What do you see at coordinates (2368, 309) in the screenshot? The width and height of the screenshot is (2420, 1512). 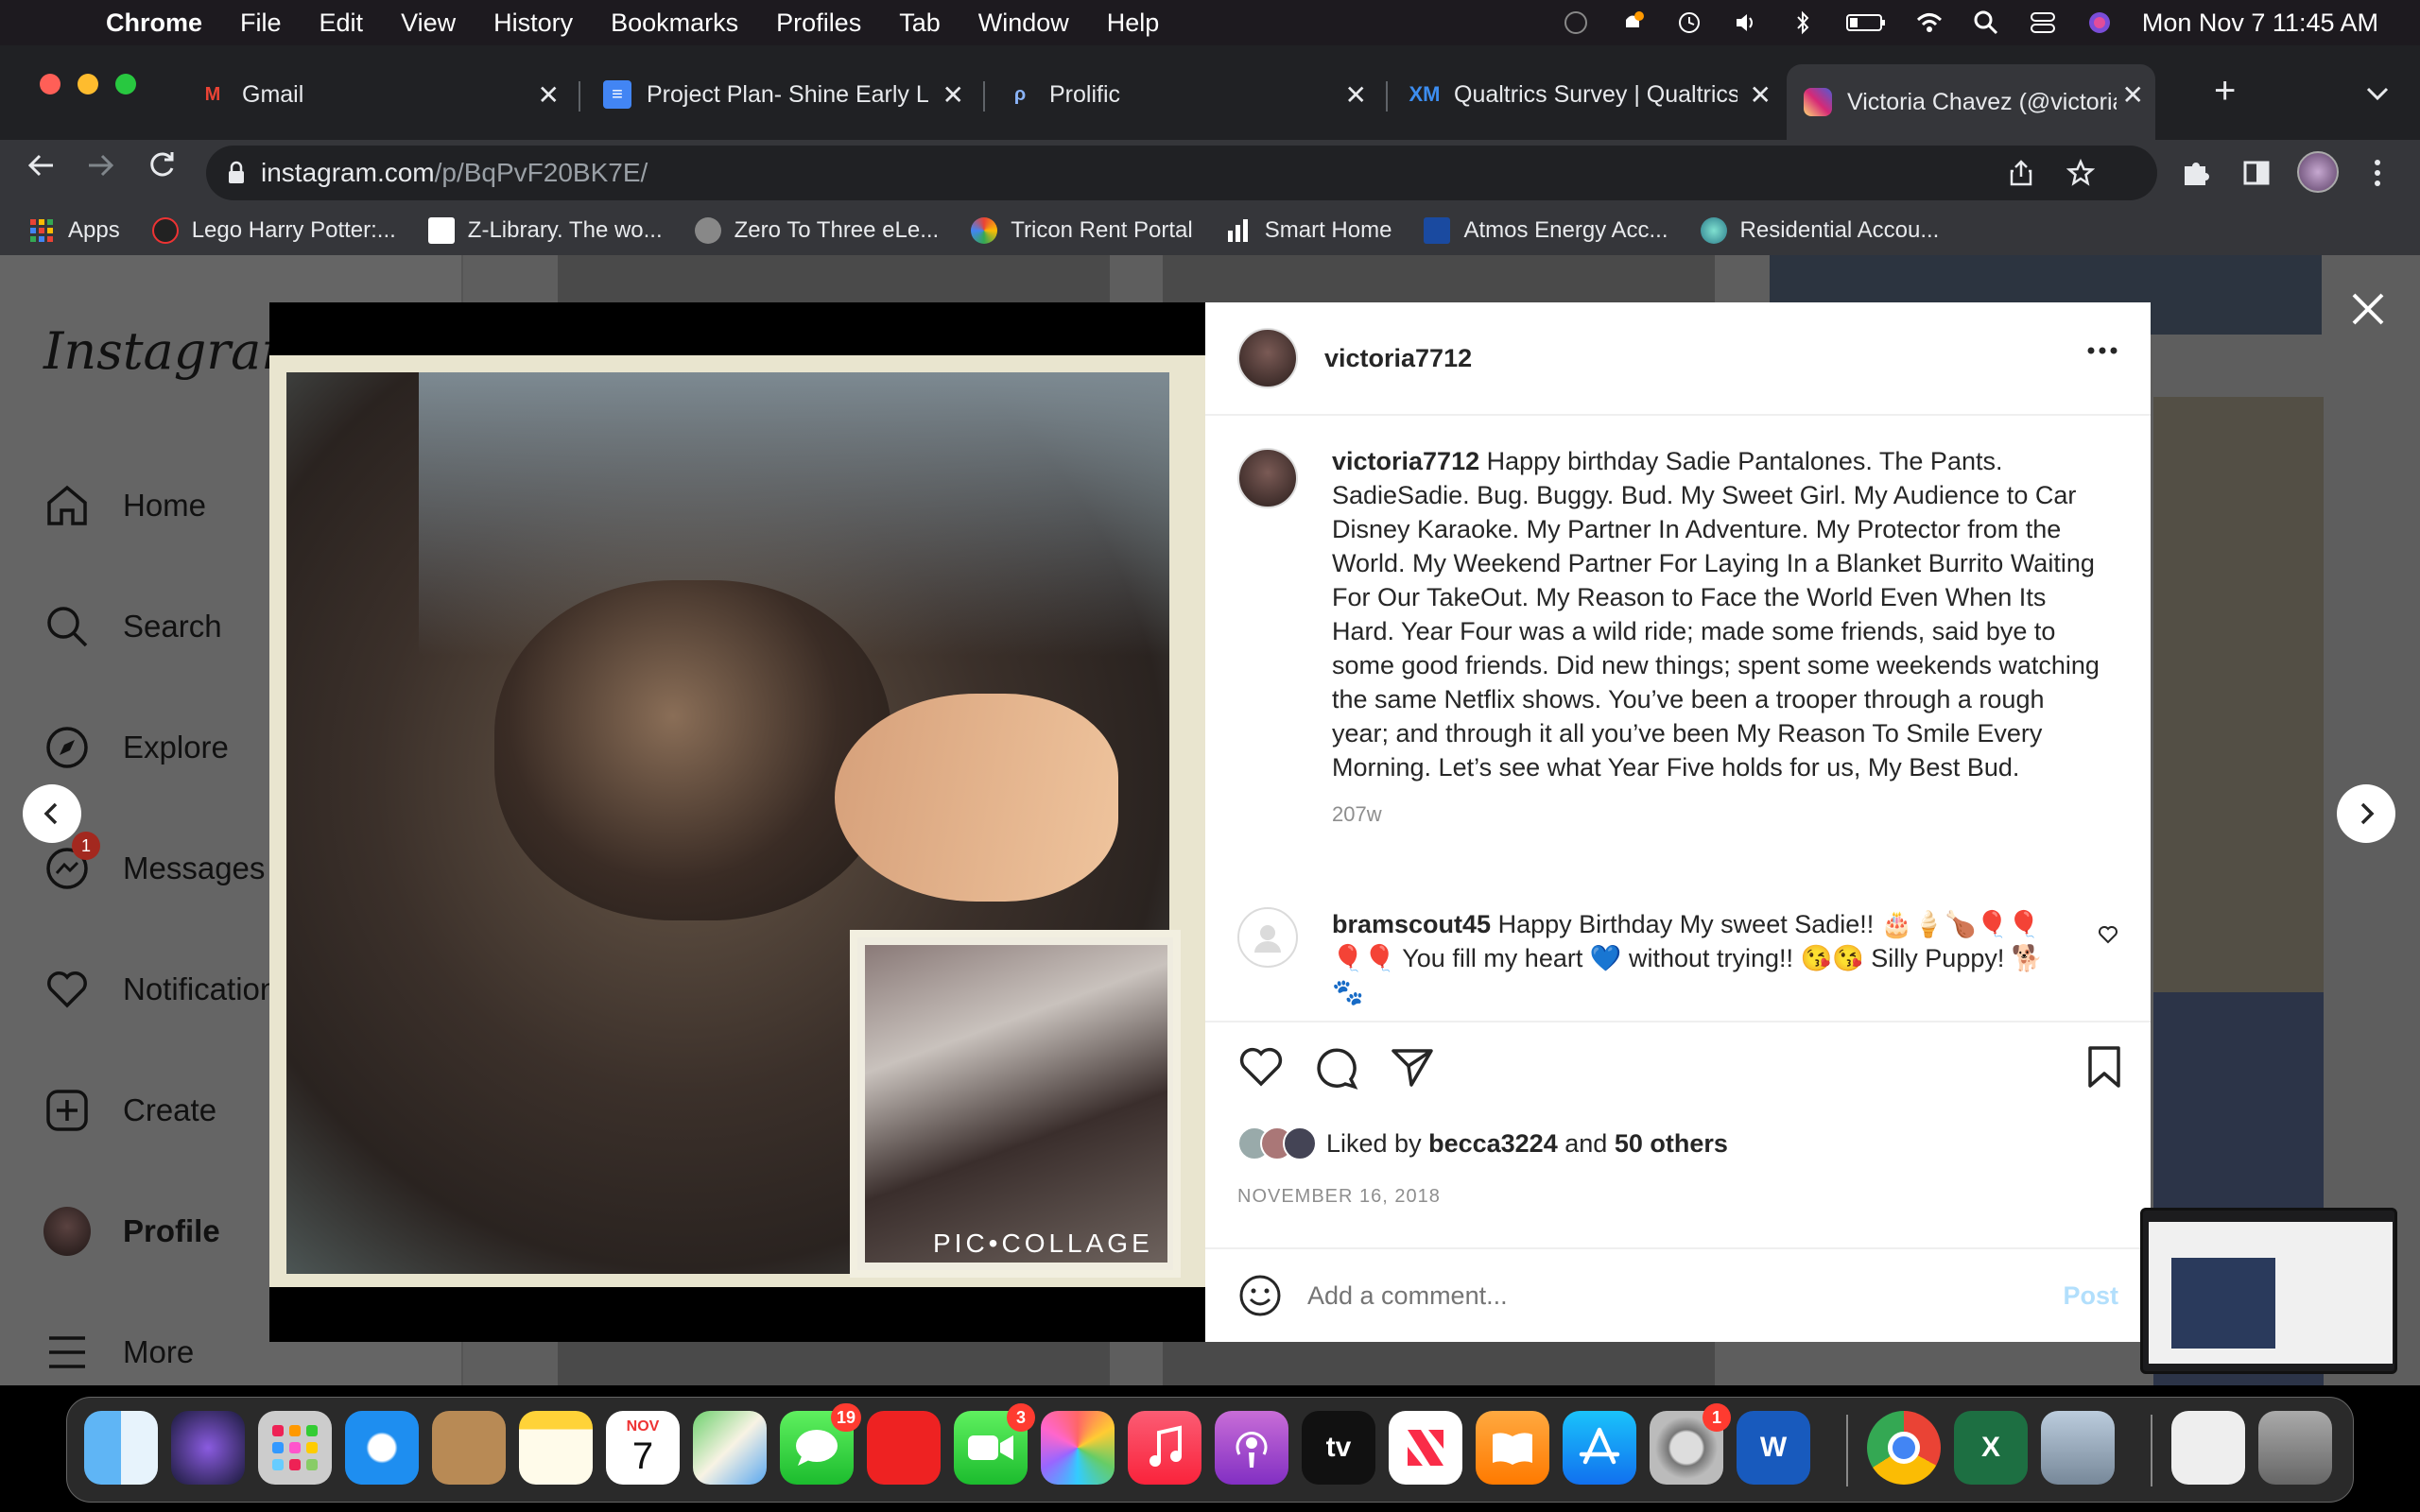 I see `close-modal-icon` at bounding box center [2368, 309].